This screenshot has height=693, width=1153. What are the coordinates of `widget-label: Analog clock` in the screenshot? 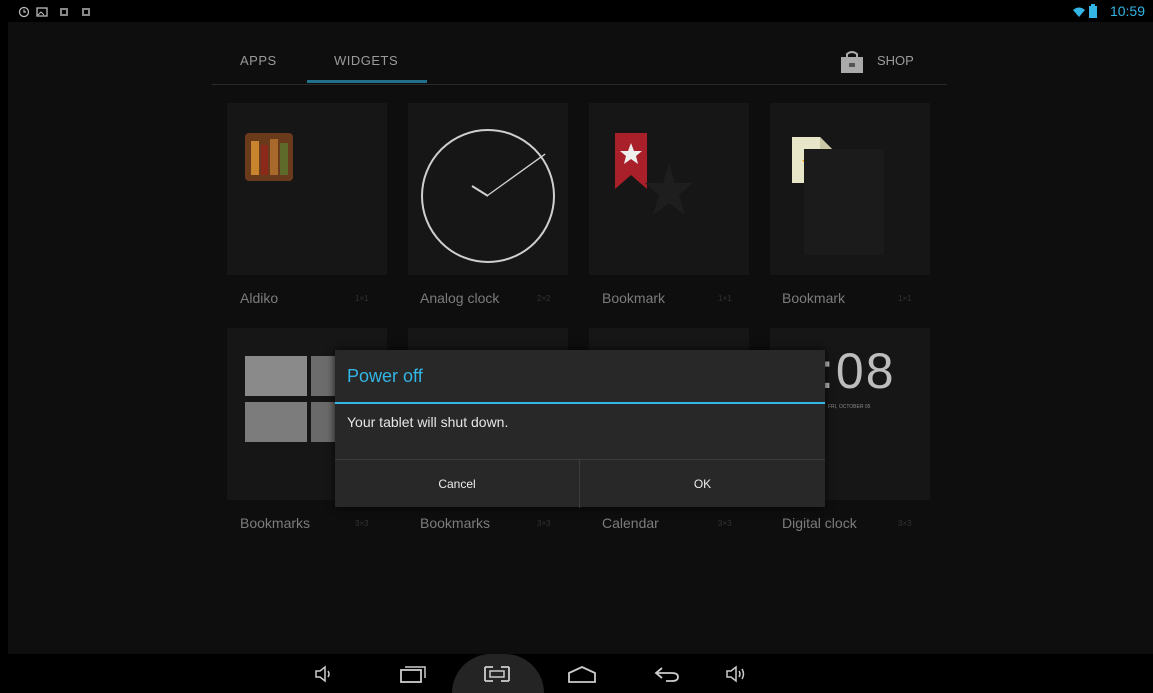 It's located at (460, 298).